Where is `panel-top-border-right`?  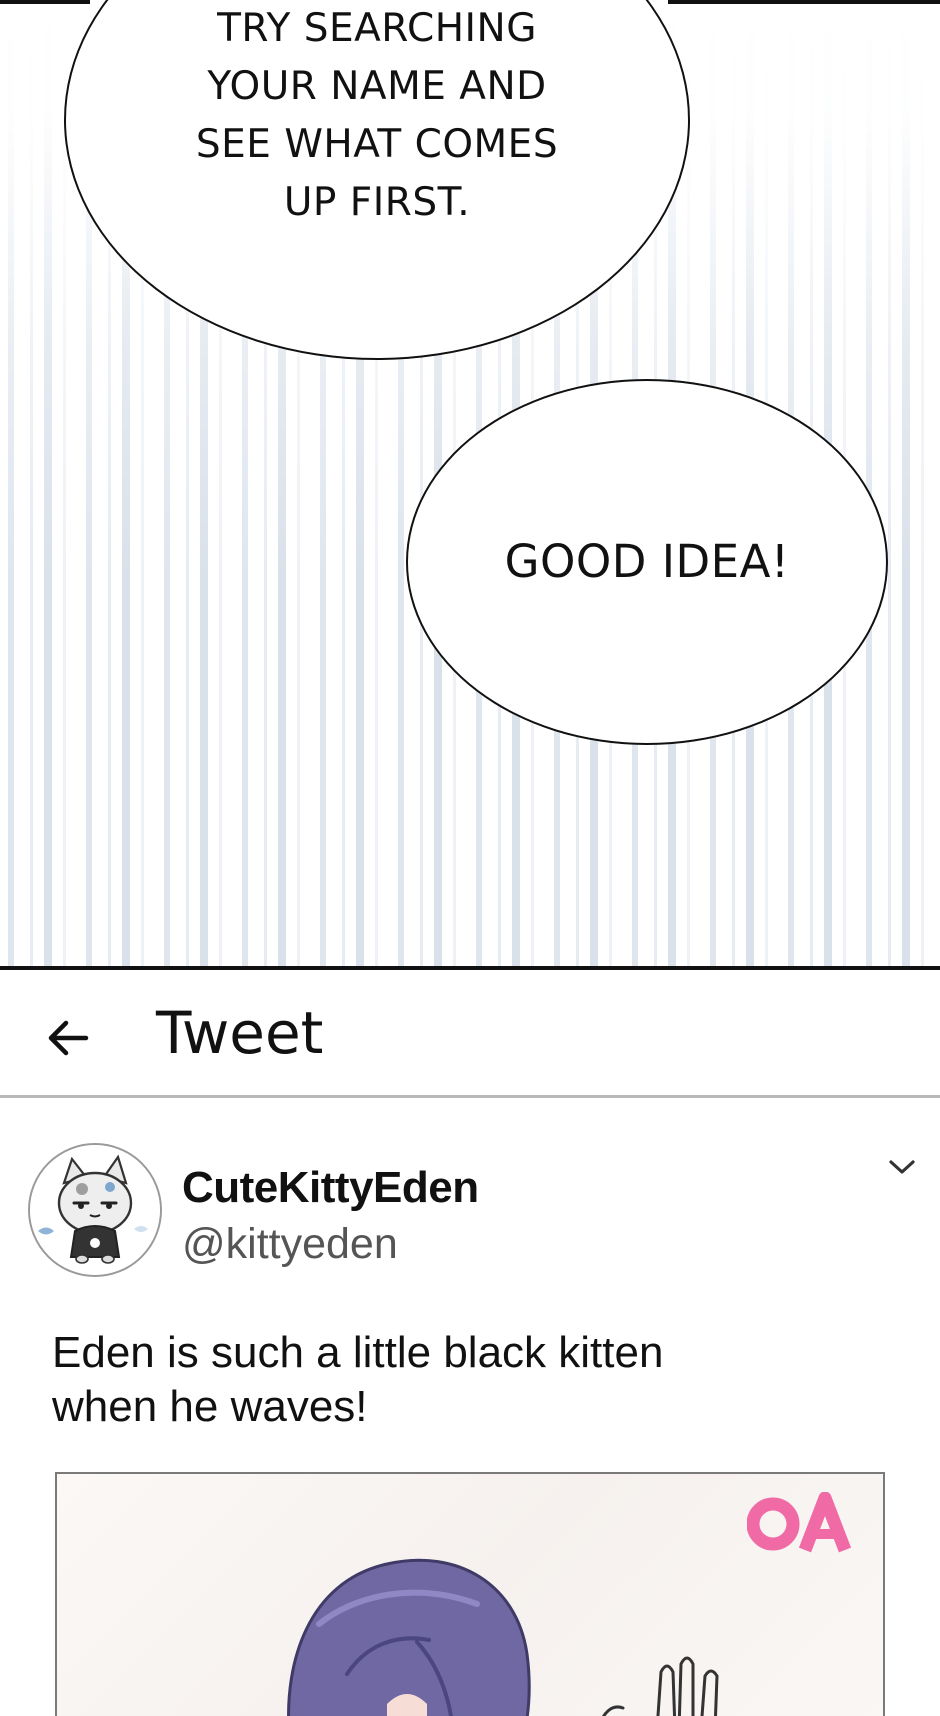
panel-top-border-right is located at coordinates (804, 2).